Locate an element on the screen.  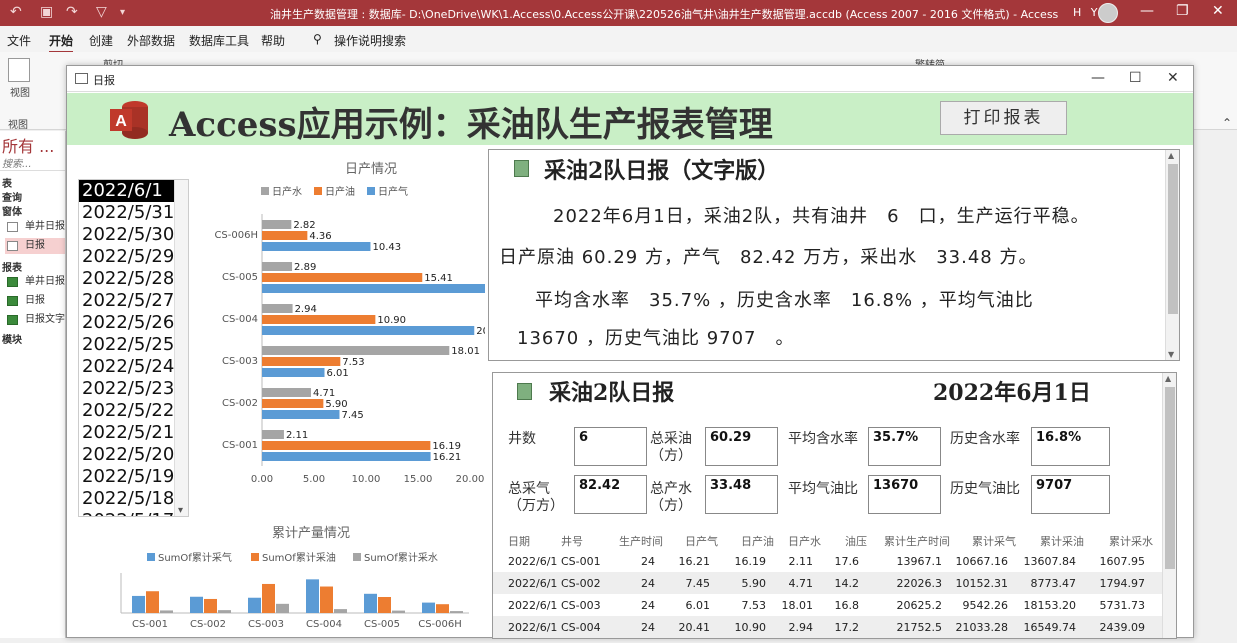
field-hist-water-cut: 16.8% is located at coordinates (1070, 446).